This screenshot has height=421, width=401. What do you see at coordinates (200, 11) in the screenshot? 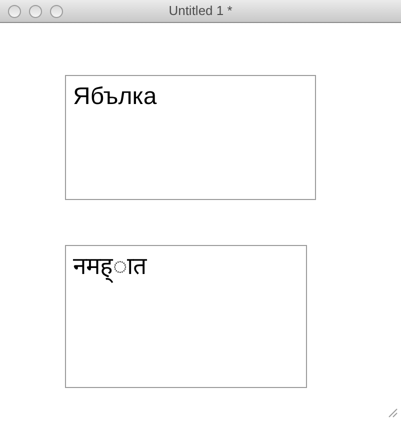
I see `window-title: Untitled 1 *` at bounding box center [200, 11].